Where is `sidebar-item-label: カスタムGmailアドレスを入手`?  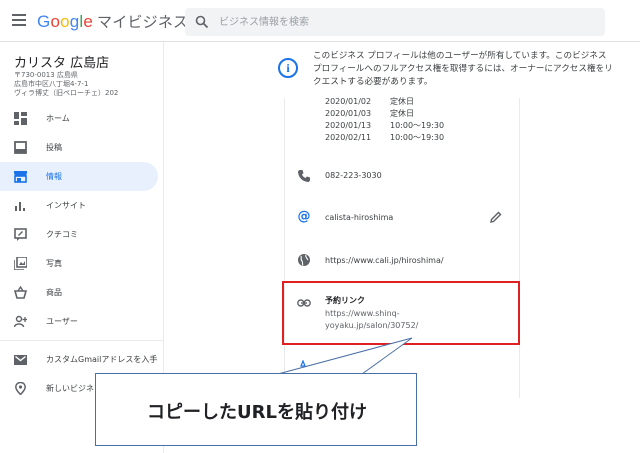
sidebar-item-label: カスタムGmailアドレスを入手 is located at coordinates (102, 359).